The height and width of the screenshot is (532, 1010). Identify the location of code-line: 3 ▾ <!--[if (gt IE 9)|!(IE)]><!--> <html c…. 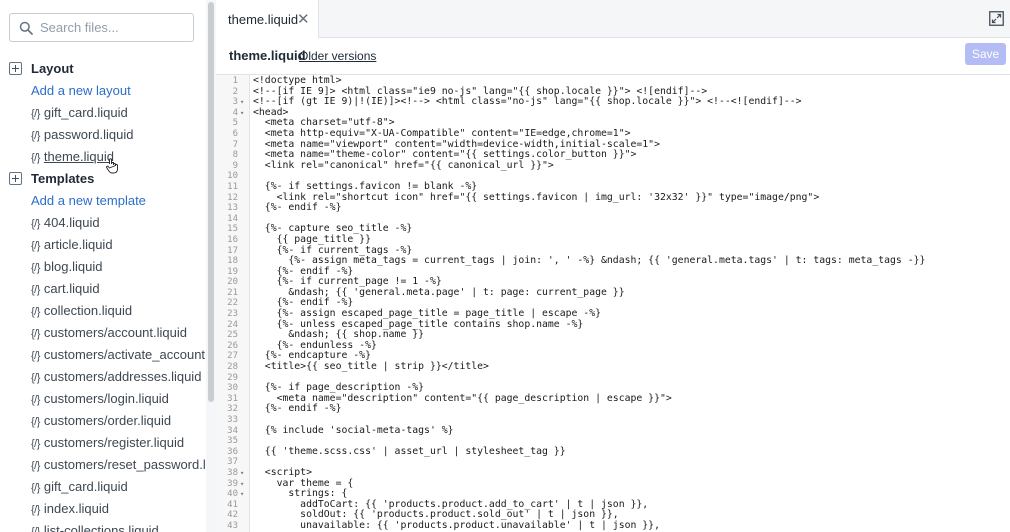
(613, 102).